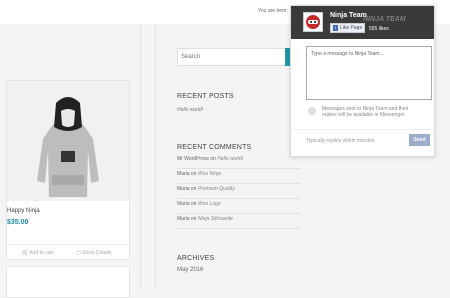  What do you see at coordinates (209, 174) in the screenshot?
I see `comment-post-link: Woo Ninja` at bounding box center [209, 174].